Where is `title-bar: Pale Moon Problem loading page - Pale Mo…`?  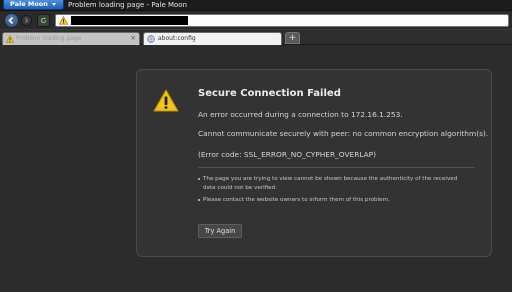
title-bar: Pale Moon Problem loading page - Pale Mo… is located at coordinates (256, 5).